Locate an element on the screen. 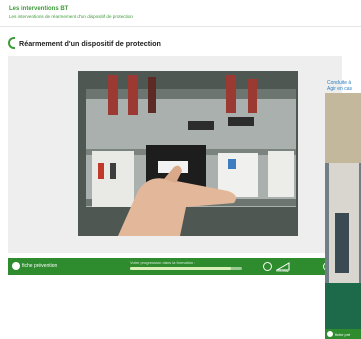 The image size is (361, 339). next-video-bar: fiche pré is located at coordinates (343, 334).